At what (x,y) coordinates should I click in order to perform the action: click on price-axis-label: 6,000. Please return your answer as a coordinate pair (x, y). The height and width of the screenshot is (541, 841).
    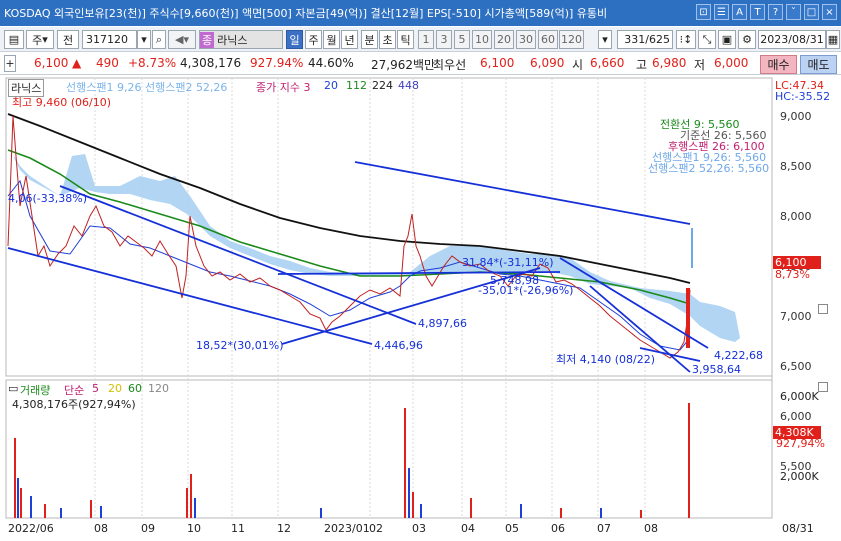
    Looking at the image, I should click on (796, 416).